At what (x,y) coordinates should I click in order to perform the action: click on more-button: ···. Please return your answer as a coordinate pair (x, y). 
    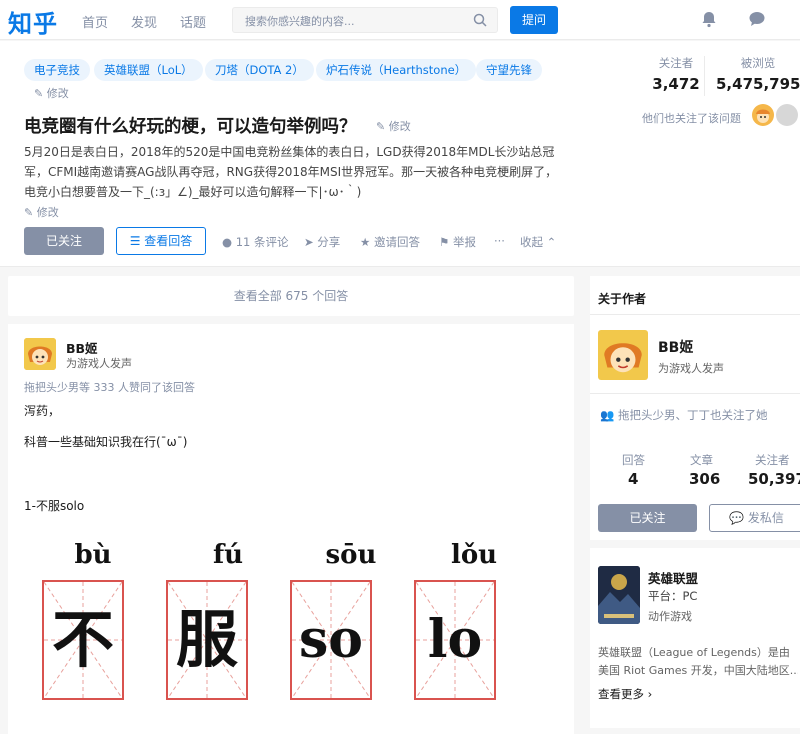
    Looking at the image, I should click on (499, 241).